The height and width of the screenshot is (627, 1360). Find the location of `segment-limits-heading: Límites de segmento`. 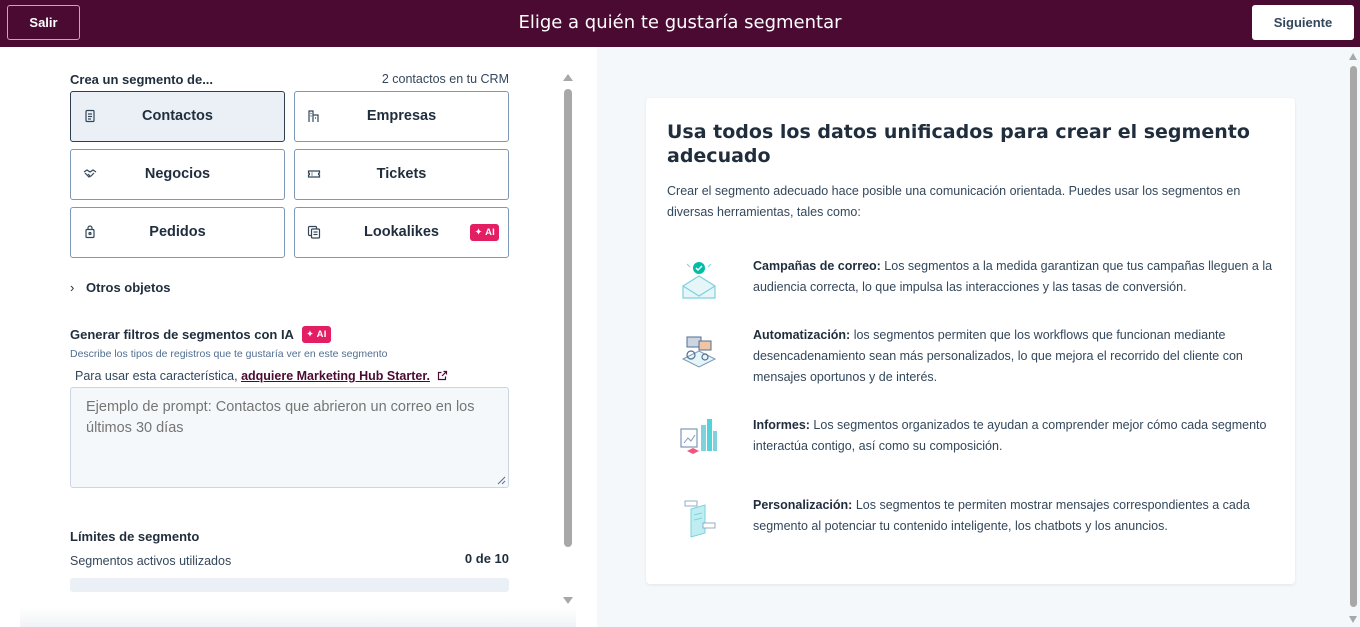

segment-limits-heading: Límites de segmento is located at coordinates (135, 536).